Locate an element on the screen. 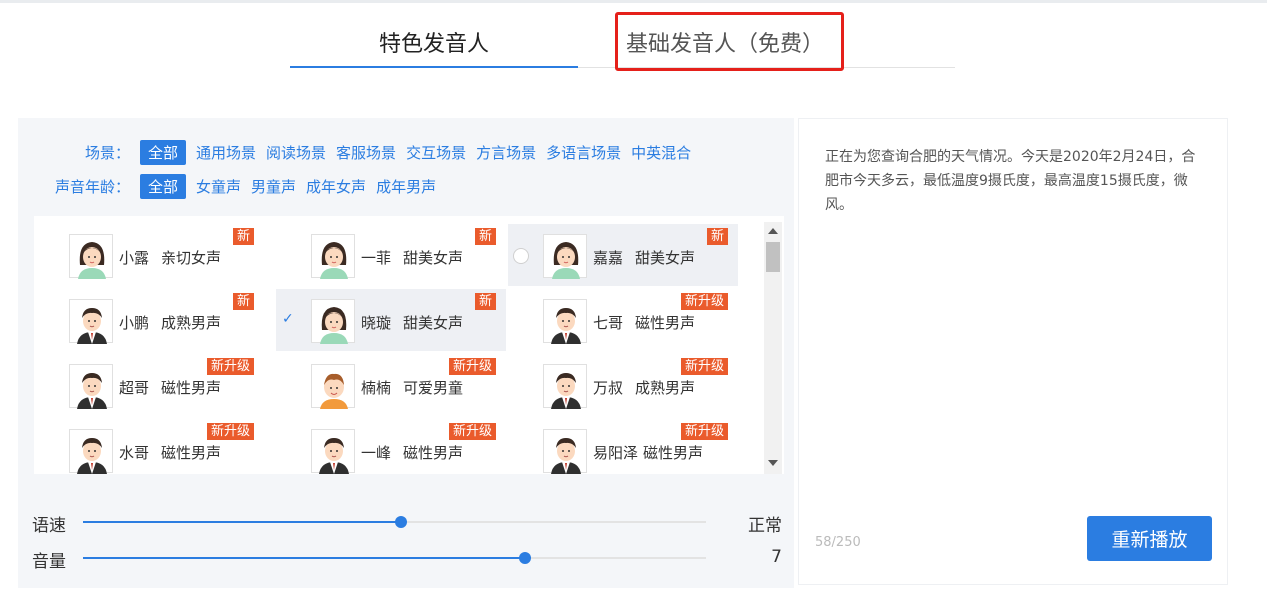 The height and width of the screenshot is (601, 1267). voice-name: 嘉嘉 is located at coordinates (608, 258).